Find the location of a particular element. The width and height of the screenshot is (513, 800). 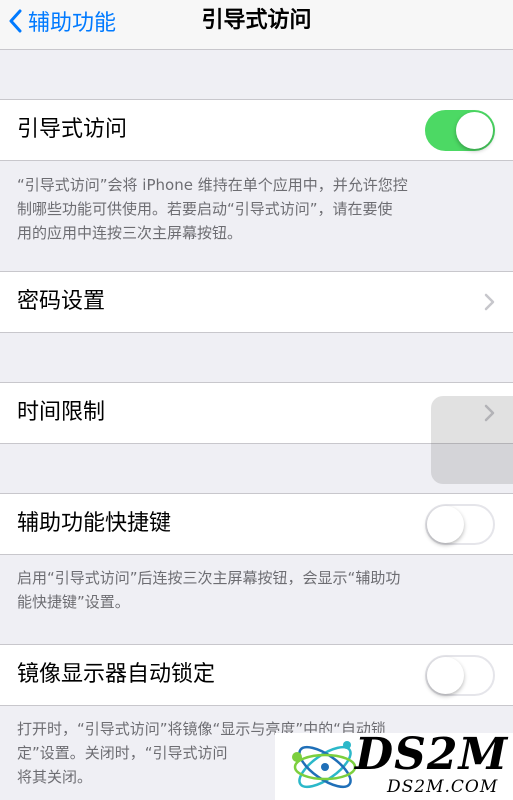

footer-line: 制哪些功能可供使用。若要启动“引导式访问”，请在要使 is located at coordinates (205, 209).